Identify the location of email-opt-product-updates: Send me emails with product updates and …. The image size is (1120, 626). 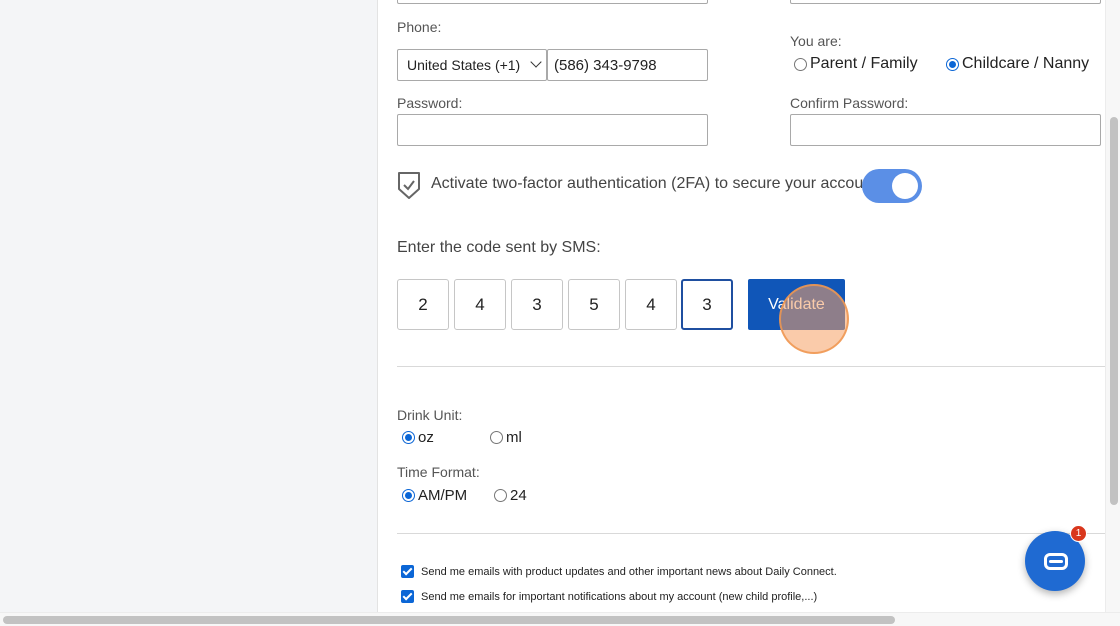
(619, 571).